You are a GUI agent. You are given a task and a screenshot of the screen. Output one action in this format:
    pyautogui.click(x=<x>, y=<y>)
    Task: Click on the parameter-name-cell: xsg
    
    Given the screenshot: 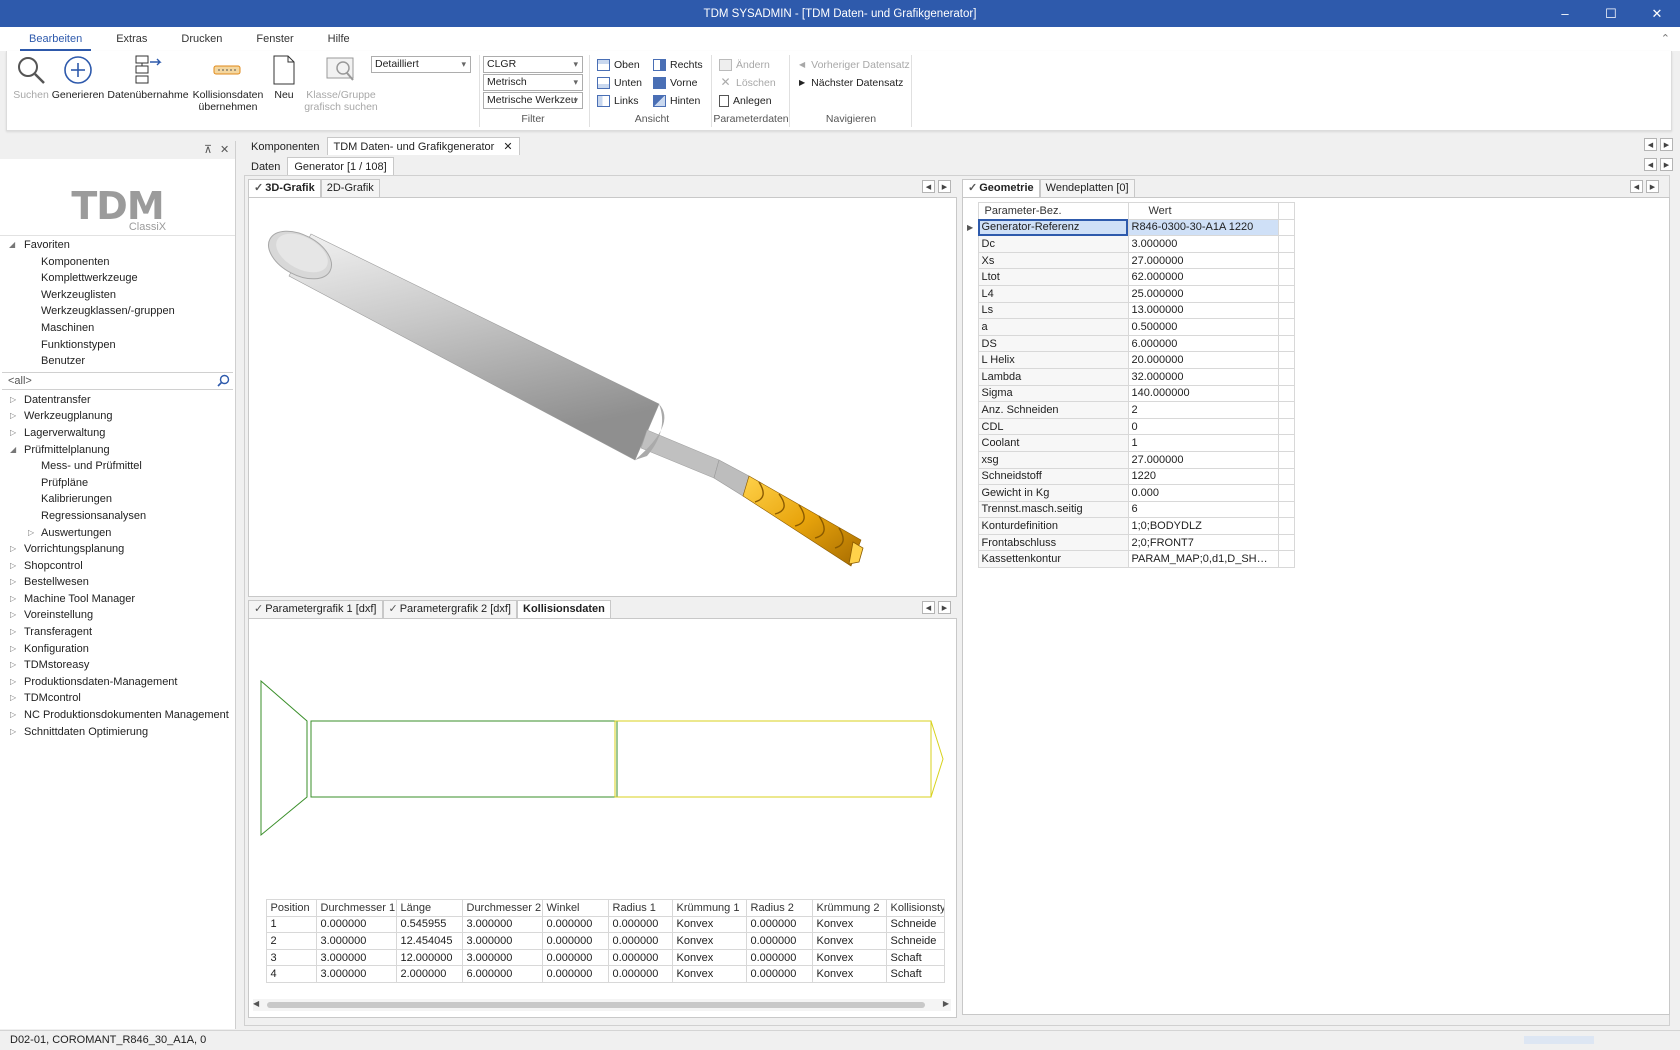 What is the action you would take?
    pyautogui.click(x=1053, y=459)
    